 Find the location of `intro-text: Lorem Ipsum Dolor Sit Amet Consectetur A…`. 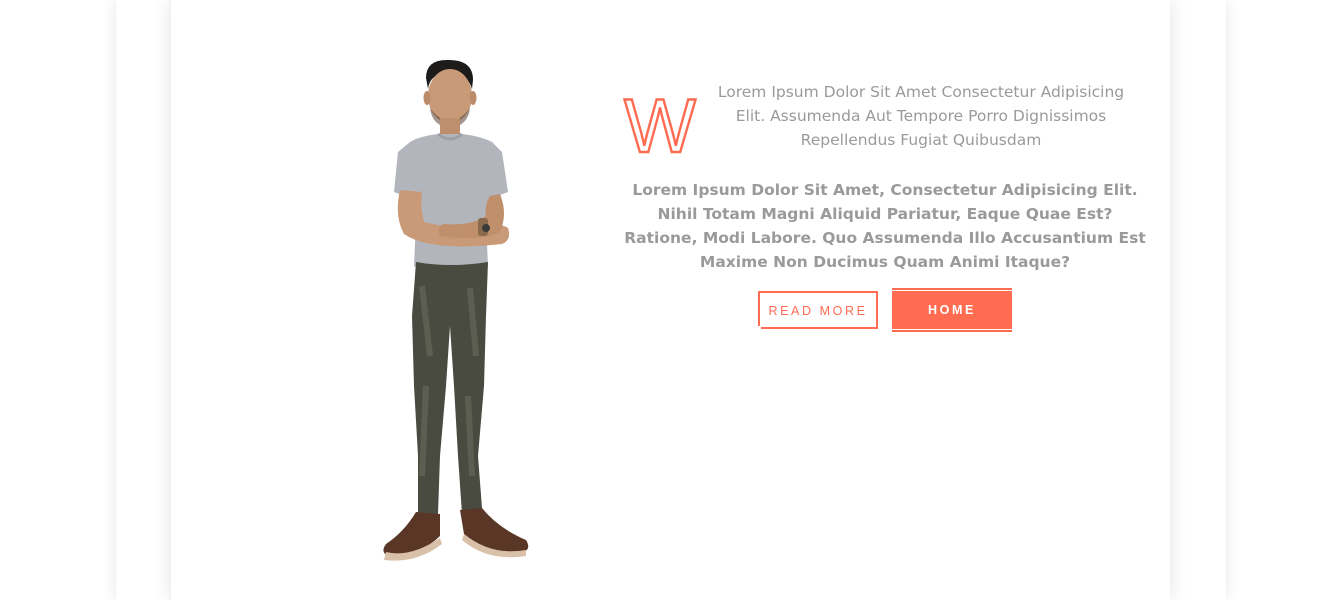

intro-text: Lorem Ipsum Dolor Sit Amet Consectetur A… is located at coordinates (921, 116).